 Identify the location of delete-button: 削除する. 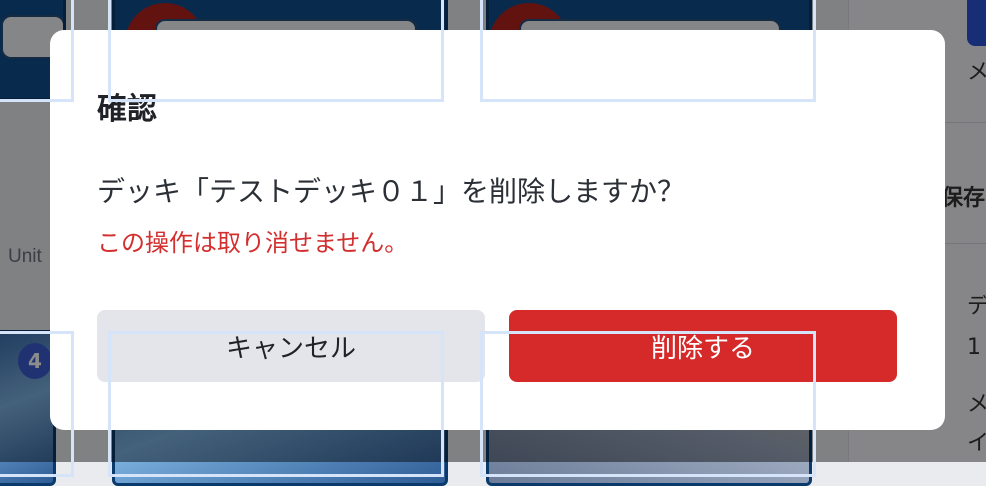
(703, 346).